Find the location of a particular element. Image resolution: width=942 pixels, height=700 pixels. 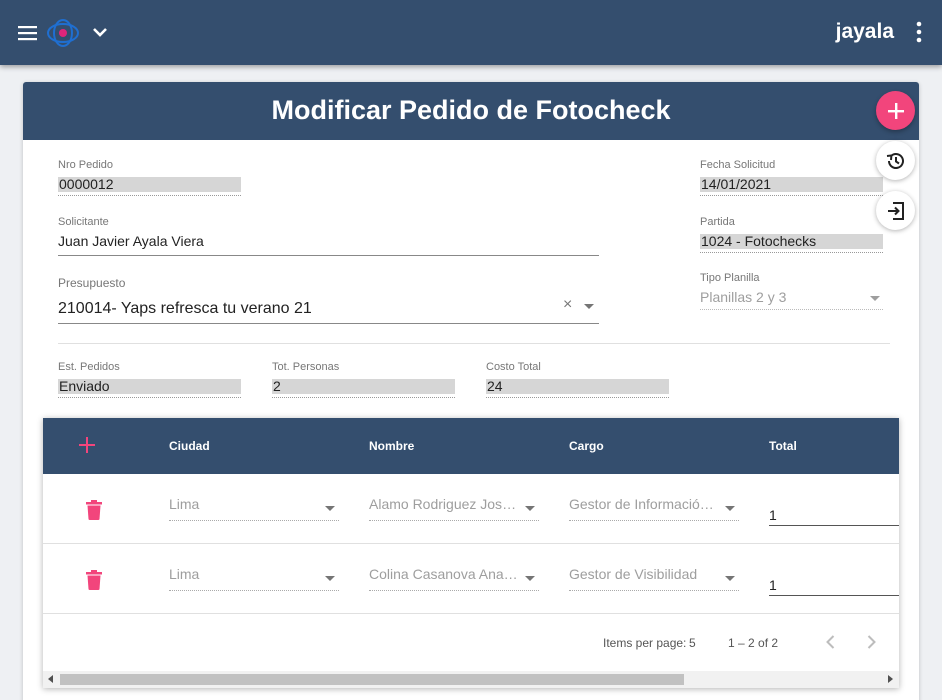

more-vert-icon is located at coordinates (919, 32).